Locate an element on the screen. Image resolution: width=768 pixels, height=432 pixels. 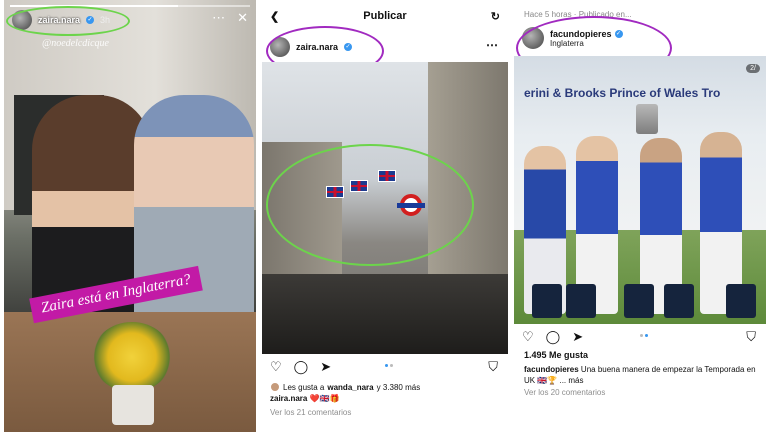
likes-more: y 3.380 más is located at coordinates (399, 387).